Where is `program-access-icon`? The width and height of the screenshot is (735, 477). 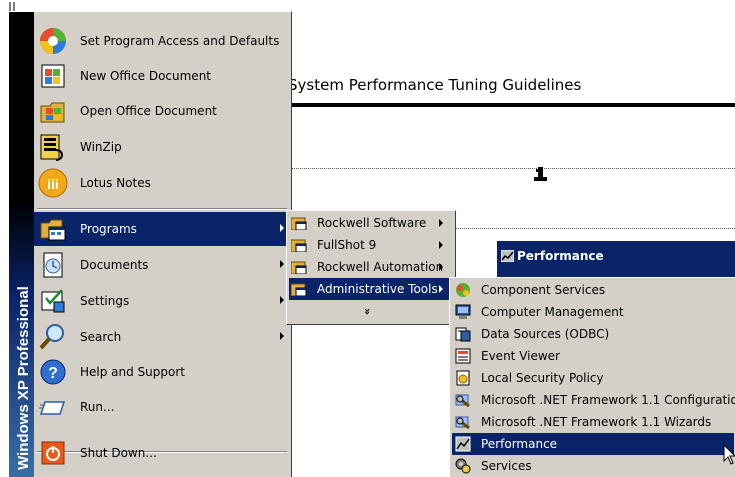
program-access-icon is located at coordinates (53, 41).